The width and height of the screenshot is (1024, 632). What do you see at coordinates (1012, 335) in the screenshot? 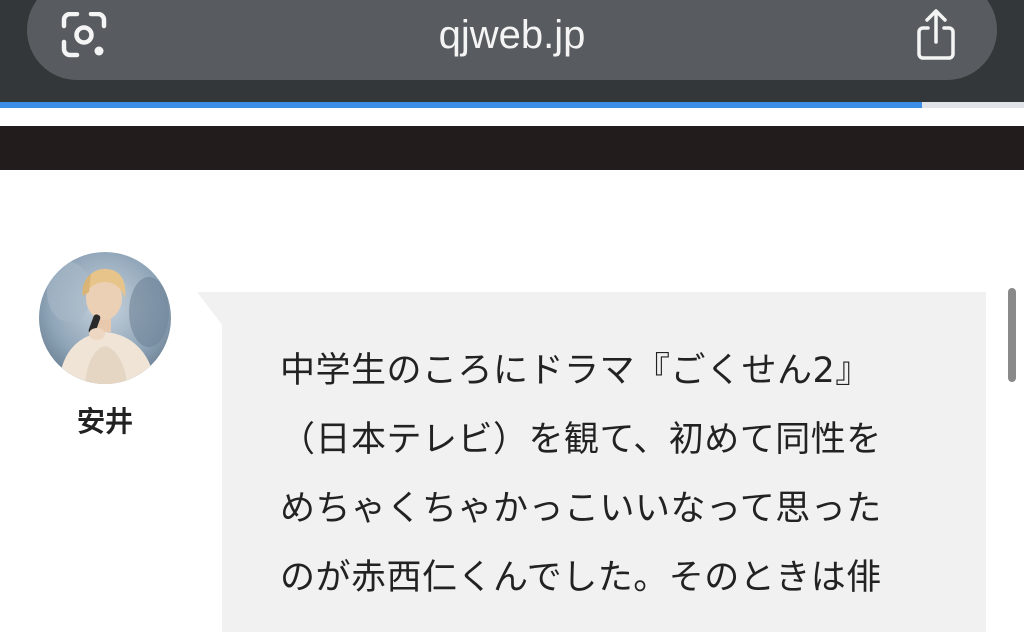
I see `page-scrollbar` at bounding box center [1012, 335].